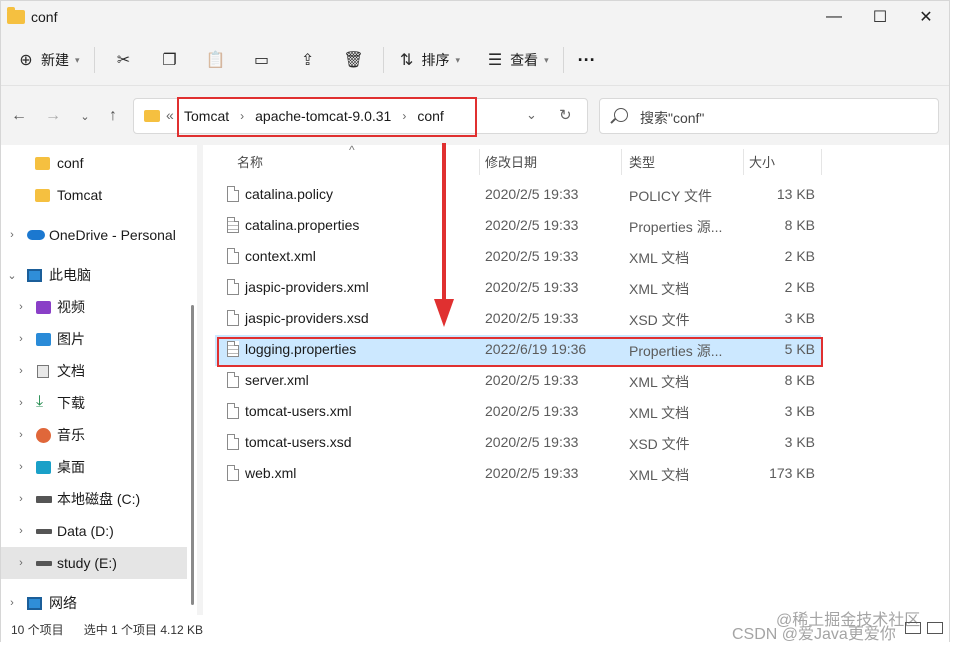  What do you see at coordinates (70, 275) in the screenshot?
I see `sidebar-item-label: 此电脑` at bounding box center [70, 275].